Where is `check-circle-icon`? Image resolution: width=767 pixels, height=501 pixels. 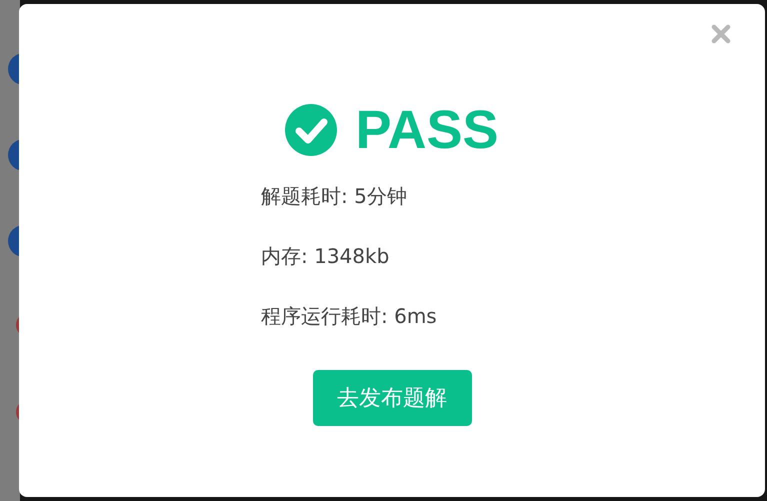
check-circle-icon is located at coordinates (311, 130).